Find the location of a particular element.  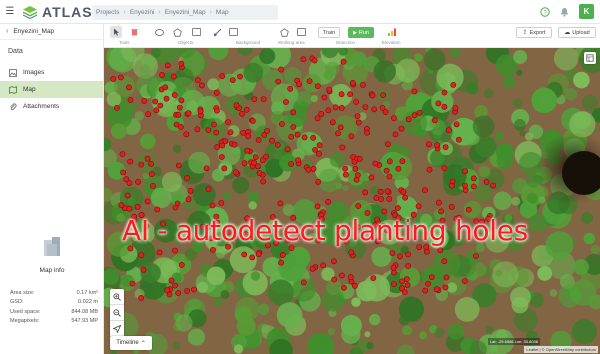

working-area-rect-button is located at coordinates (301, 32).